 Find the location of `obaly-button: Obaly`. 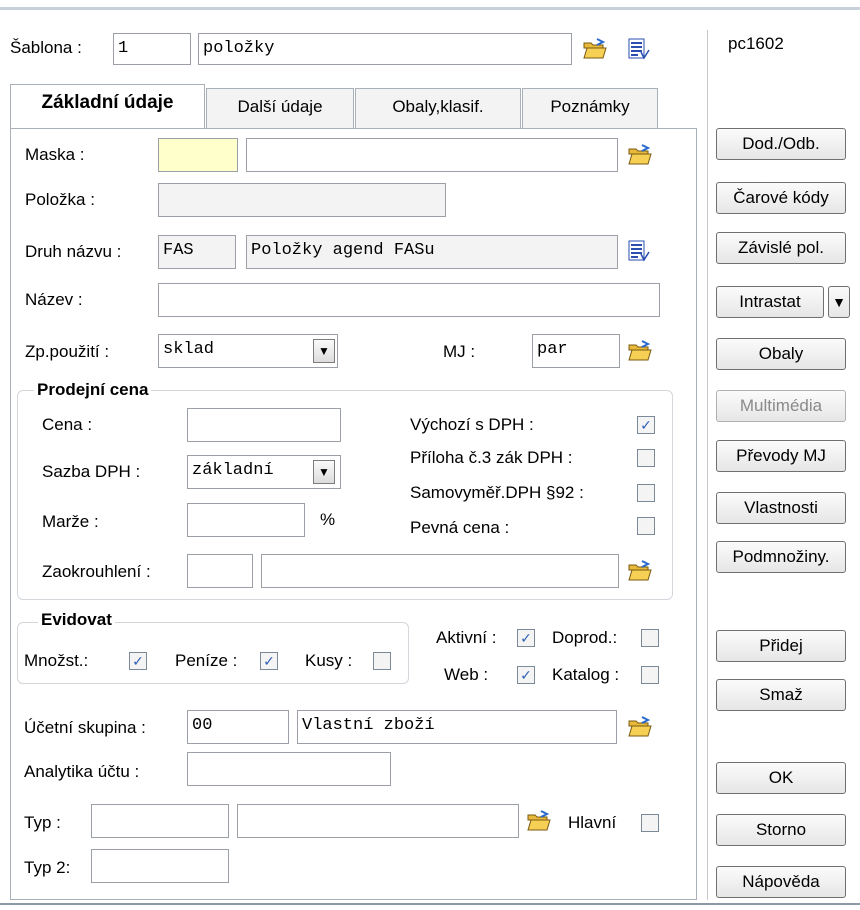

obaly-button: Obaly is located at coordinates (781, 354).